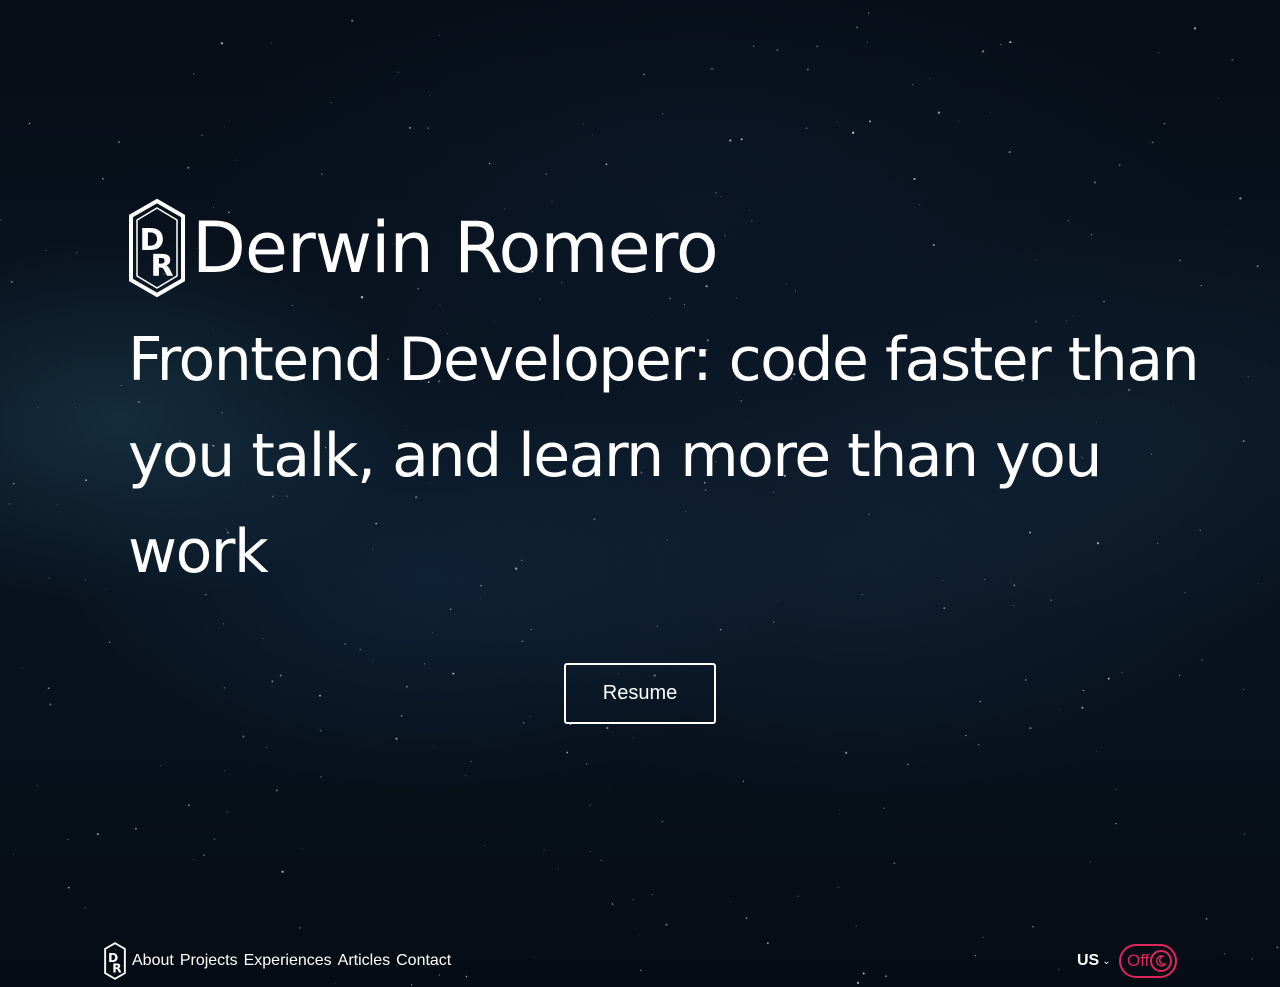  I want to click on nav-link-about: About, so click(153, 961).